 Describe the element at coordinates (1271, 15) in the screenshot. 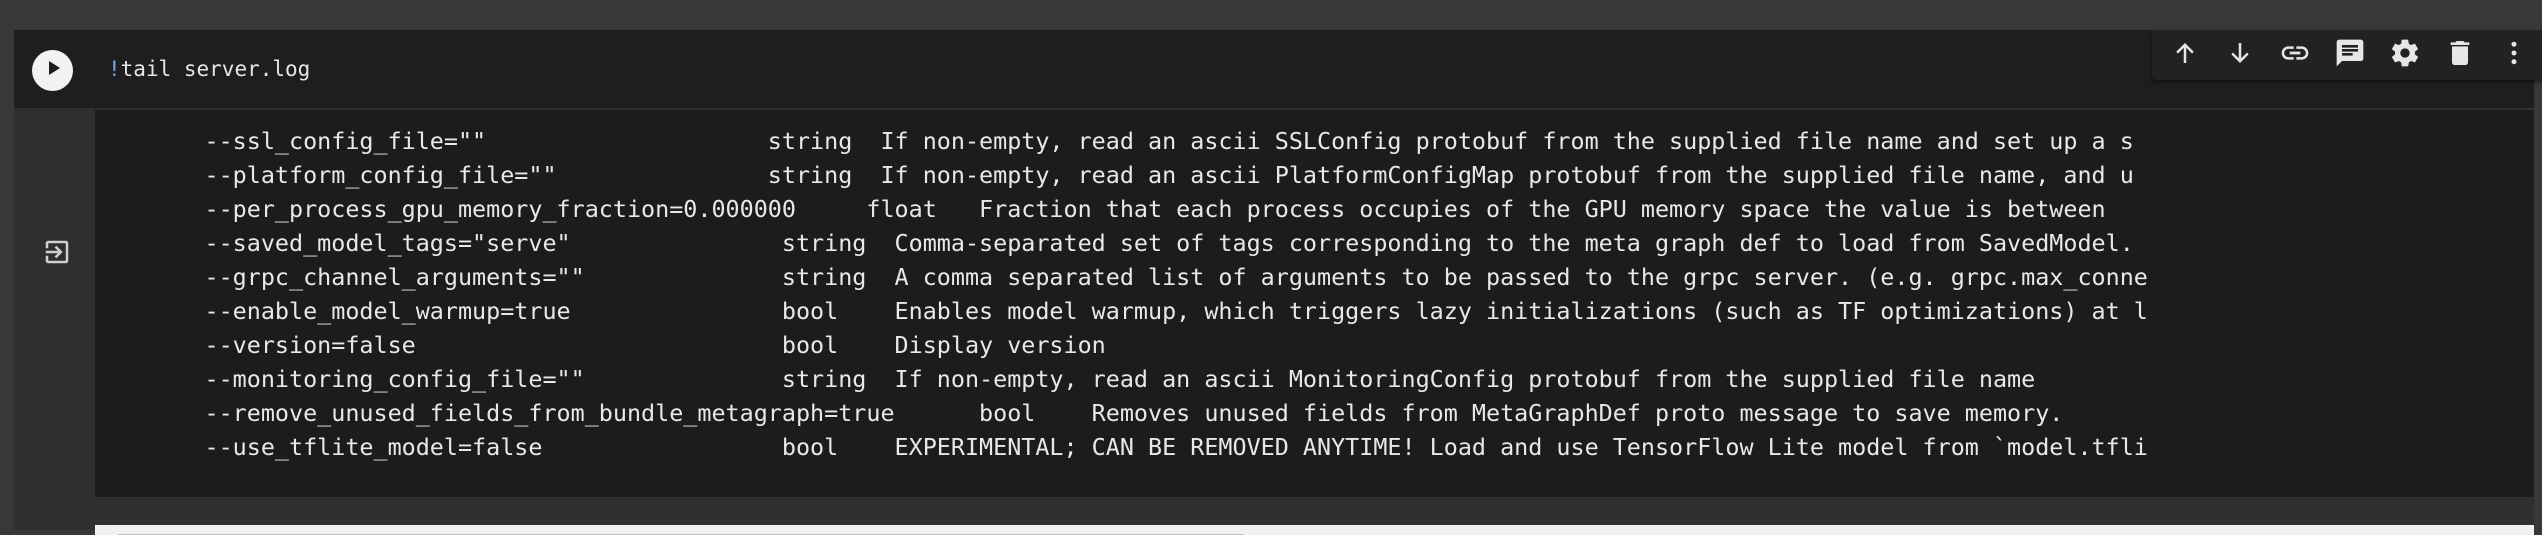

I see `notebook-top-strip` at that location.